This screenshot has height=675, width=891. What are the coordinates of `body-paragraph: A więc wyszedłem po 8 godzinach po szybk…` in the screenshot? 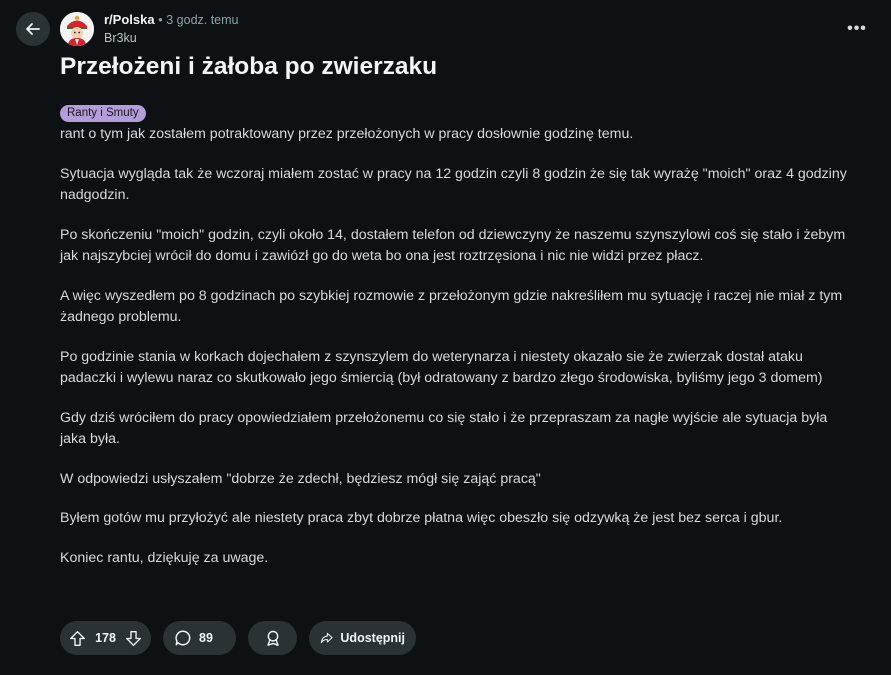 It's located at (451, 306).